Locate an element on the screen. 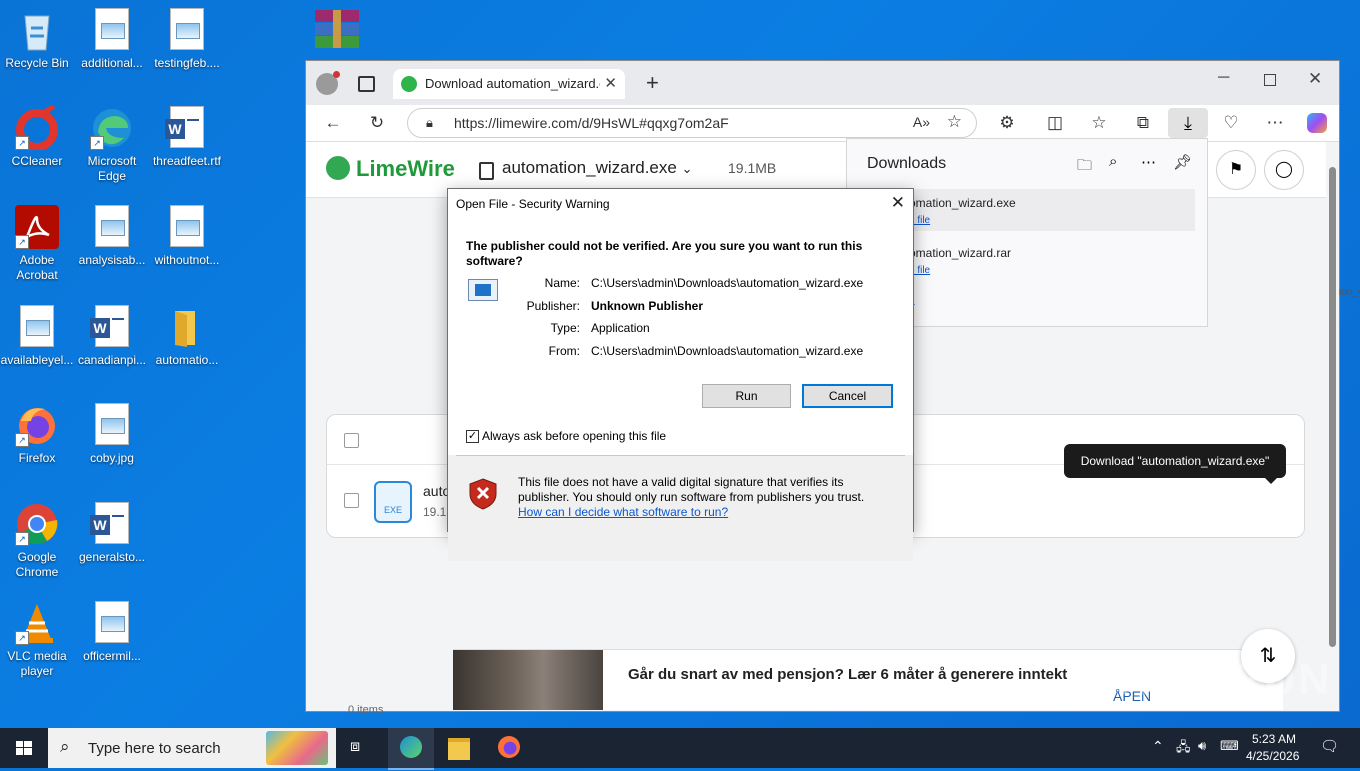 The height and width of the screenshot is (771, 1360). publisher-value: Unknown Publisher is located at coordinates (647, 306).